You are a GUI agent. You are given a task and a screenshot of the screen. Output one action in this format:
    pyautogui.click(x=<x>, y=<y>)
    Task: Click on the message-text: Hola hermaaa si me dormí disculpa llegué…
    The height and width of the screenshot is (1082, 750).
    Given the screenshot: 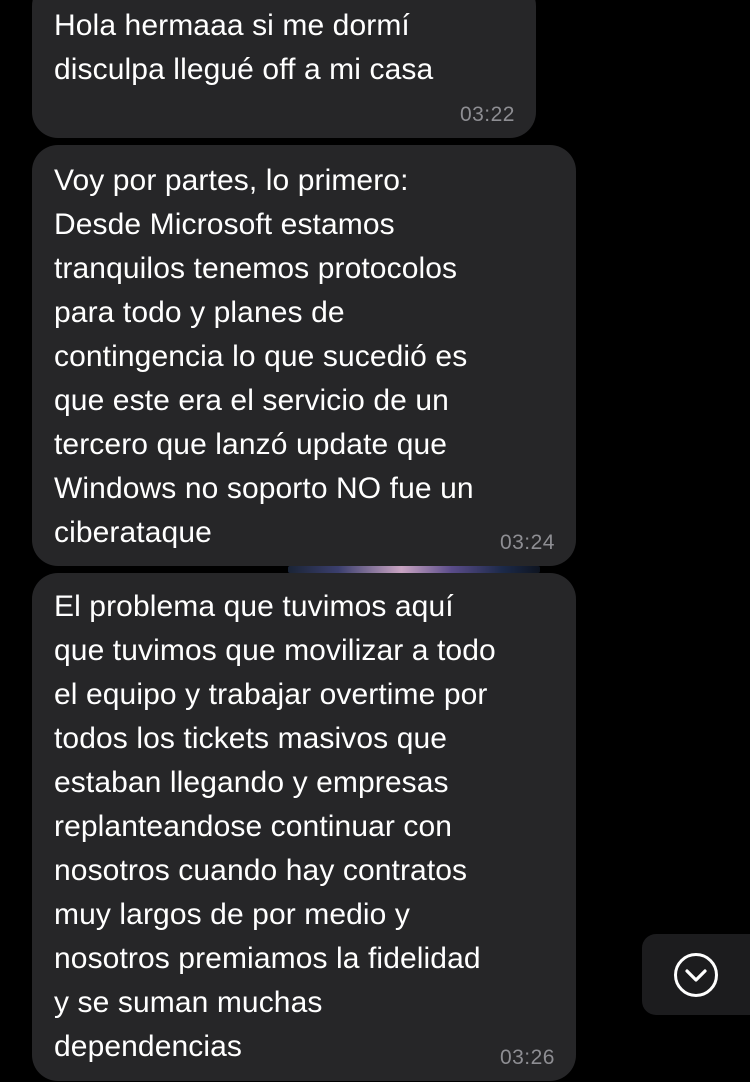 What is the action you would take?
    pyautogui.click(x=244, y=47)
    